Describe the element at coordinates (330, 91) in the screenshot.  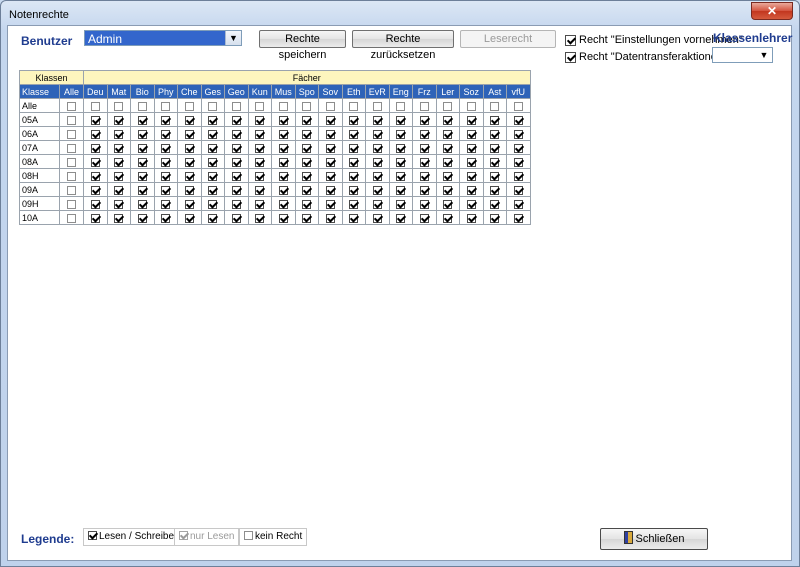
I see `col-header-subject: Sov` at that location.